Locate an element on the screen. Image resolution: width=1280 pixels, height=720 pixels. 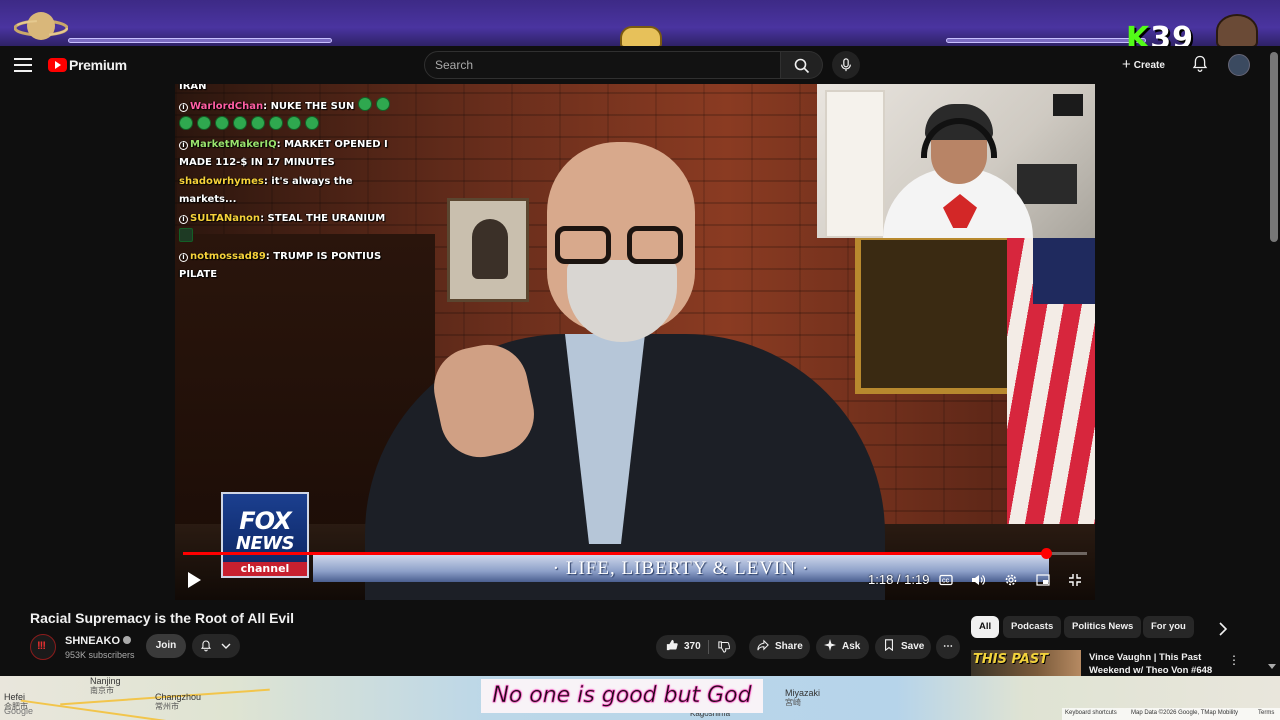
voice-search-button is located at coordinates (846, 65).